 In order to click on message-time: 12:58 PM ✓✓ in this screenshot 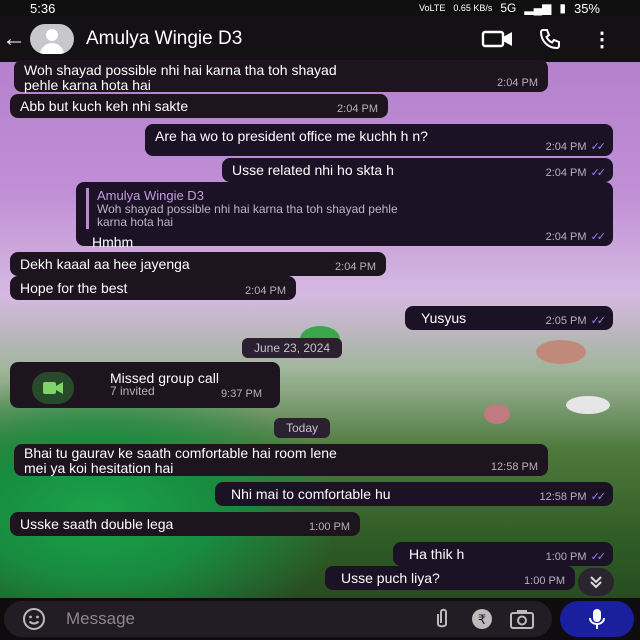, I will do `click(573, 497)`.